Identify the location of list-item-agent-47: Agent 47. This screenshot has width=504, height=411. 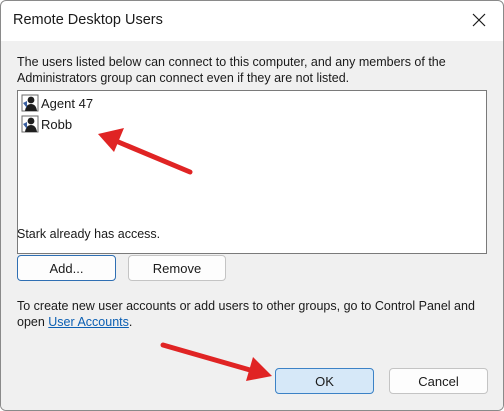
(57, 103).